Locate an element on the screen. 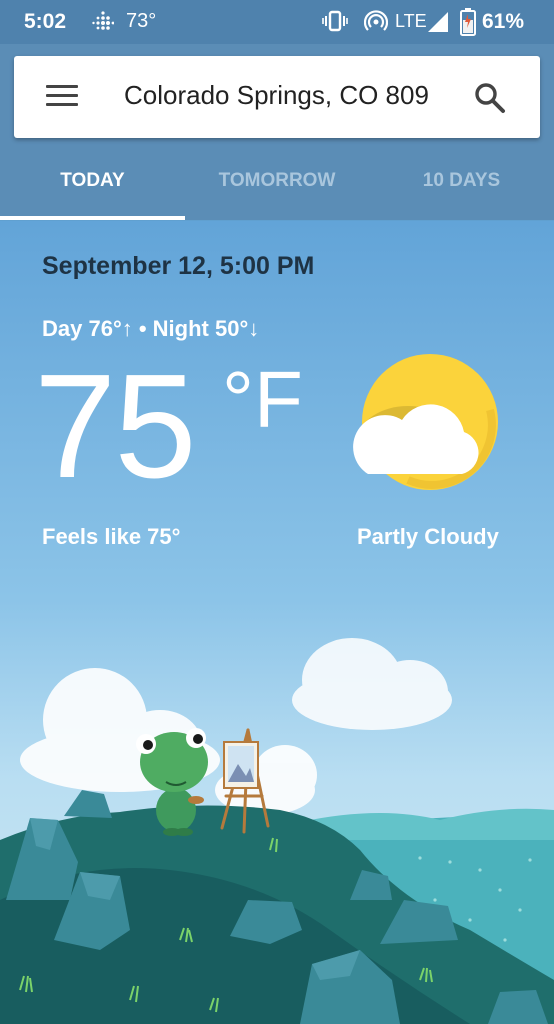 The height and width of the screenshot is (1024, 554). forecast-tabs: TODAY TOMORROW 10 DAYS is located at coordinates (277, 190).